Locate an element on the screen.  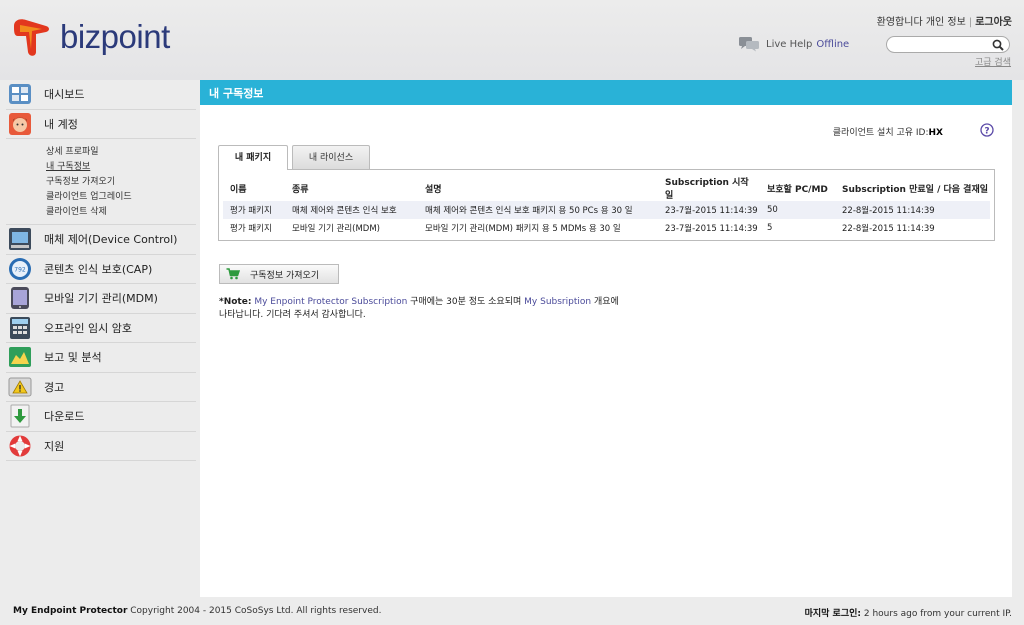
column-header-start-date: Subscription 시작 일 is located at coordinates (707, 189).